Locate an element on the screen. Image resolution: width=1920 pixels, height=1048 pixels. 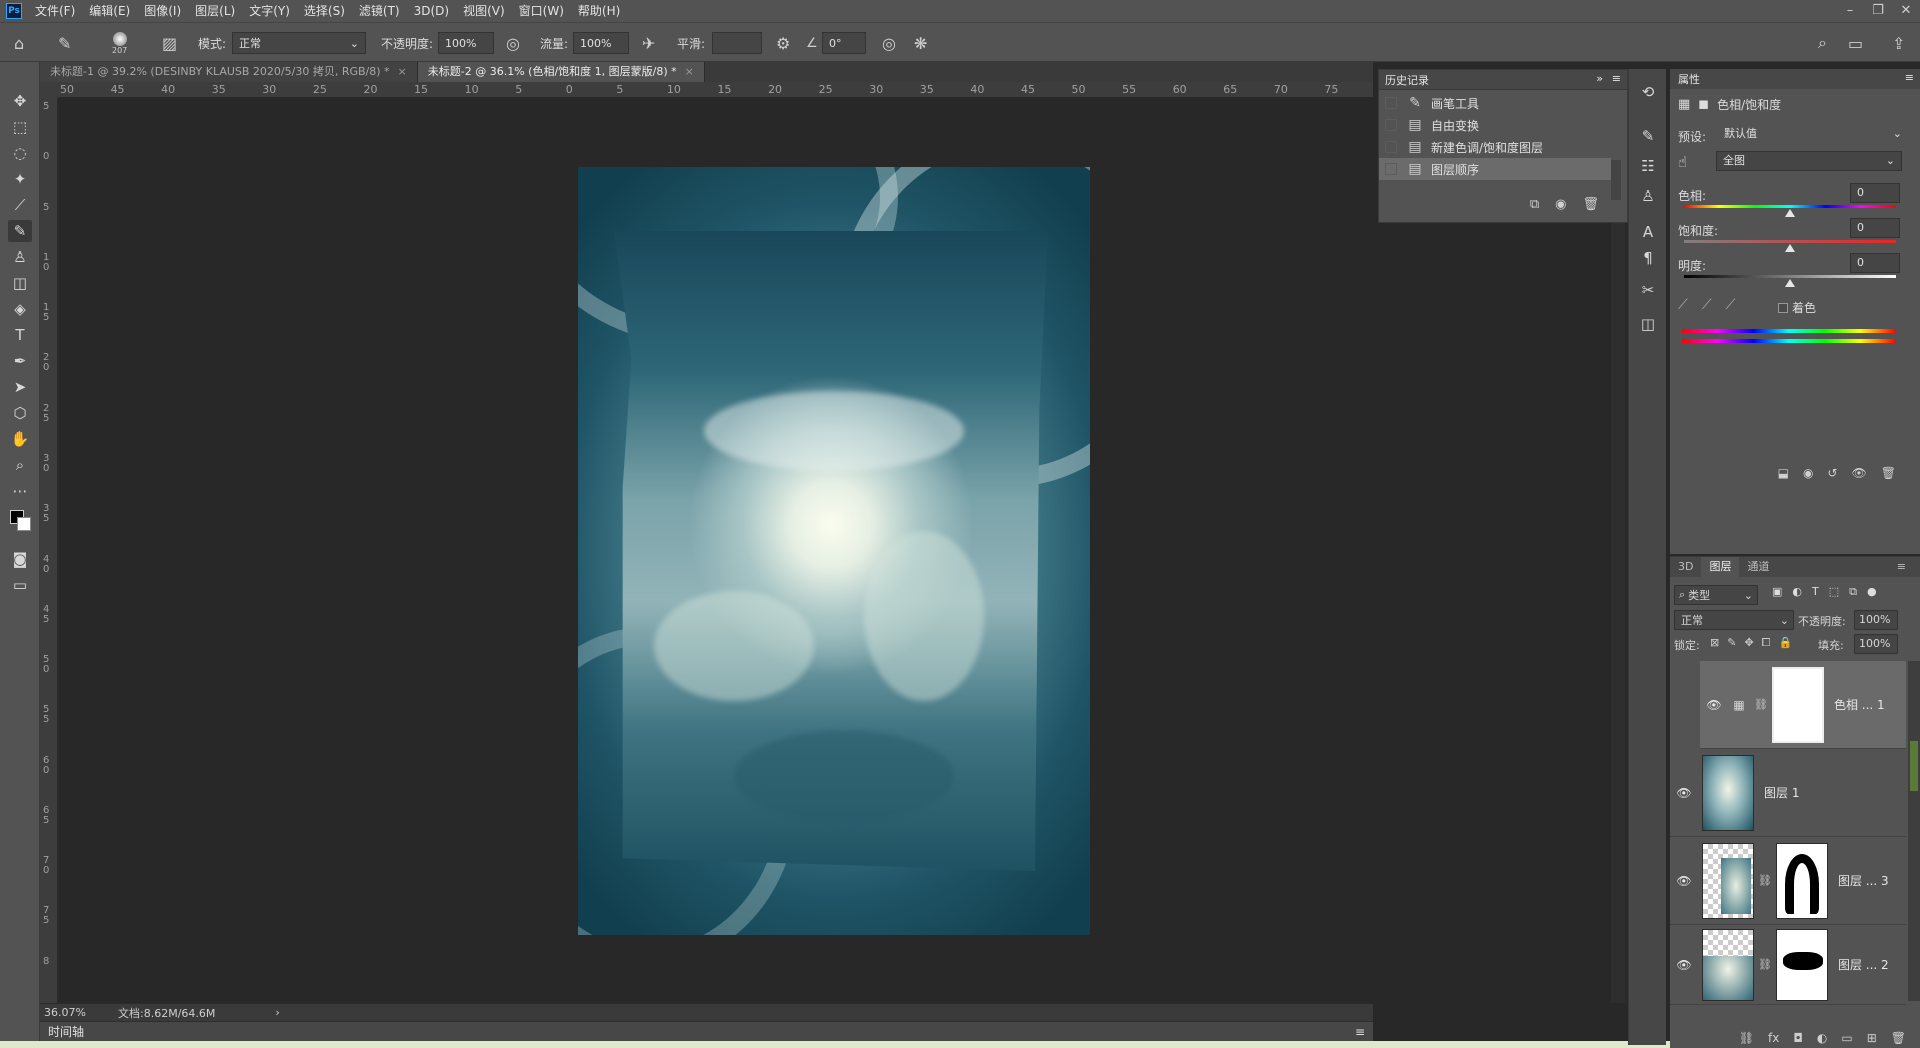
lock-pixels-icon: ✎ is located at coordinates (1731, 643).